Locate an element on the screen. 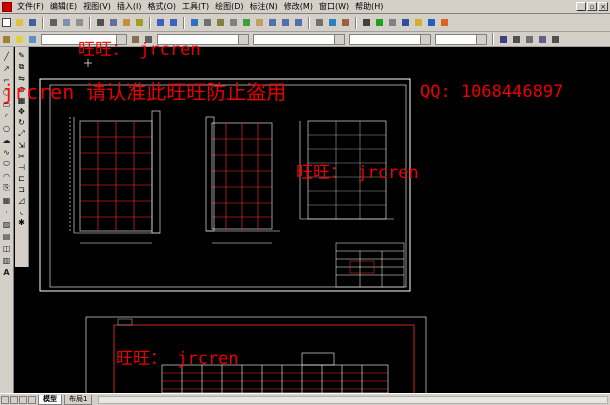 The height and width of the screenshot is (405, 610). layout-tab-bar: 模型 布局1 is located at coordinates (305, 399).